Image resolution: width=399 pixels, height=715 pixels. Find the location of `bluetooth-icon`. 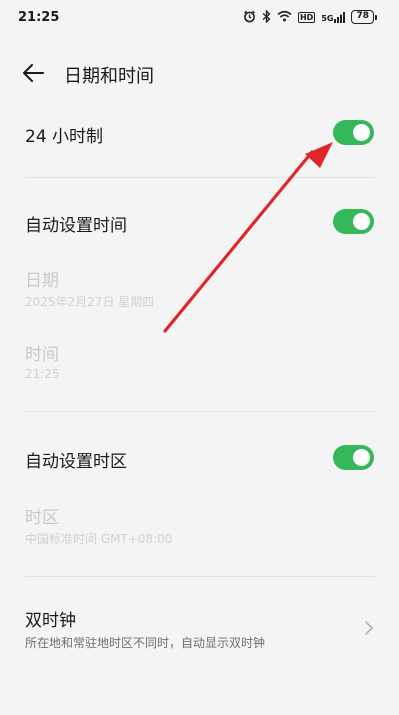

bluetooth-icon is located at coordinates (266, 17).